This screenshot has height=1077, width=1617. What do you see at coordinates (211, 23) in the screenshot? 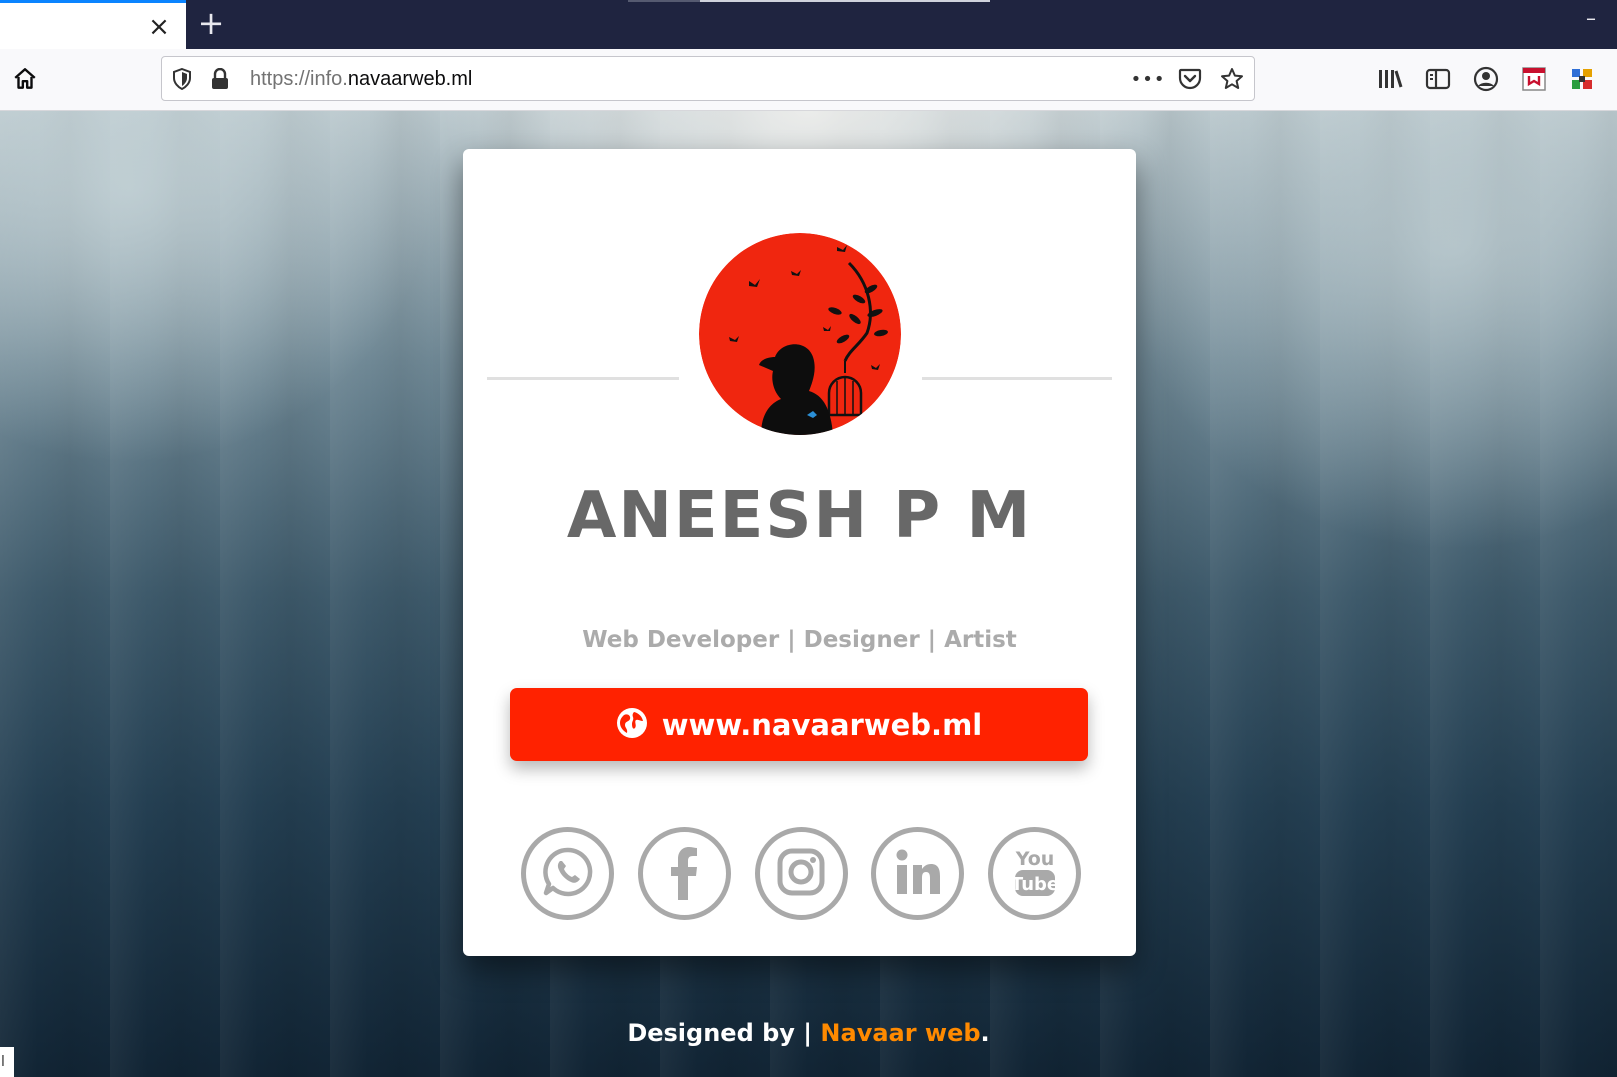
I see `new-tab-button: +` at bounding box center [211, 23].